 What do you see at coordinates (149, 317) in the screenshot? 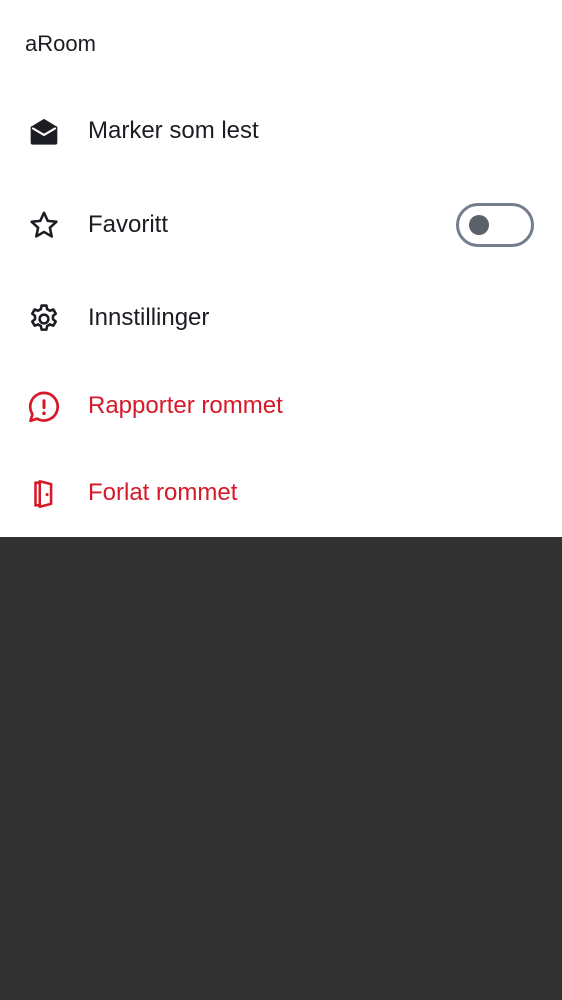
I see `settings-label: Innstillinger` at bounding box center [149, 317].